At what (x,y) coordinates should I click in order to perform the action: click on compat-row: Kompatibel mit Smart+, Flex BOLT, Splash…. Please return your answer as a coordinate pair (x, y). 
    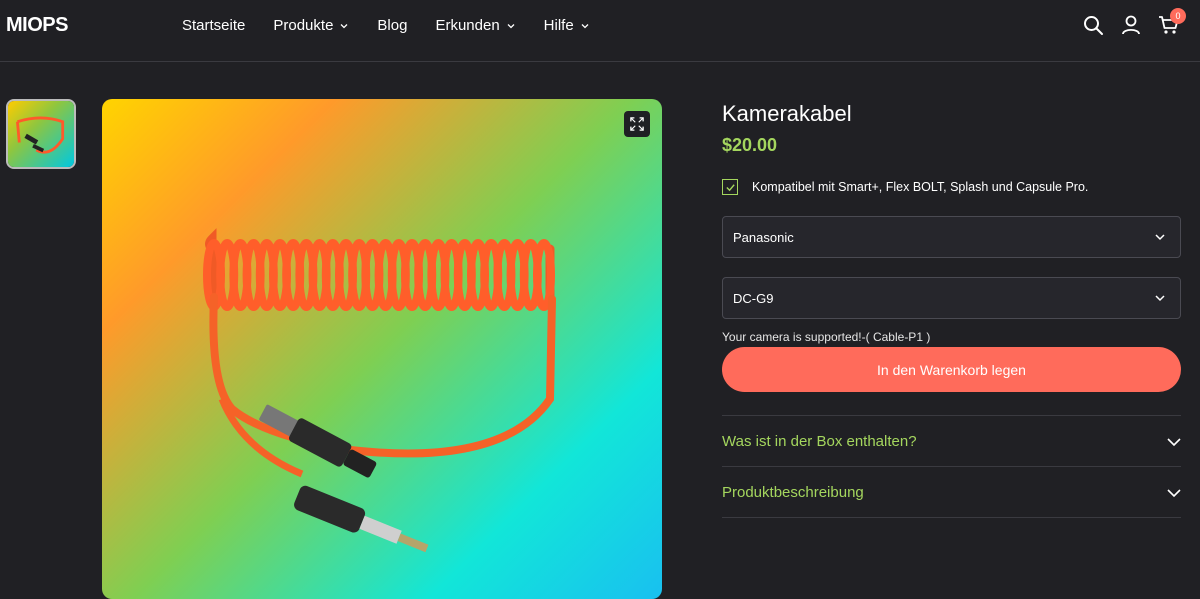
    Looking at the image, I should click on (905, 187).